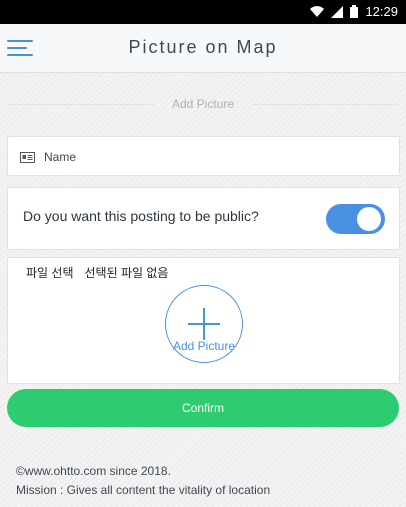 This screenshot has width=406, height=507. Describe the element at coordinates (93, 471) in the screenshot. I see `footer-copyright: ©www.ohtto.com since 2018.` at that location.